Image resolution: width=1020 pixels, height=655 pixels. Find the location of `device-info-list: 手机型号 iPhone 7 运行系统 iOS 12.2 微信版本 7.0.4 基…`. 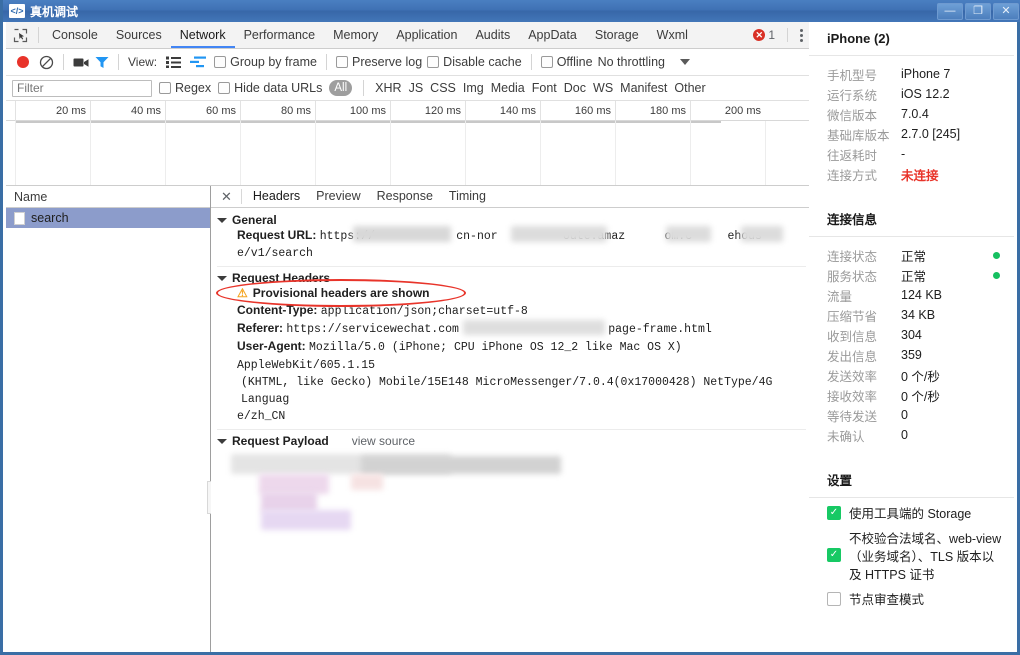

device-info-list: 手机型号 iPhone 7 运行系统 iOS 12.2 微信版本 7.0.4 基… is located at coordinates (911, 120).